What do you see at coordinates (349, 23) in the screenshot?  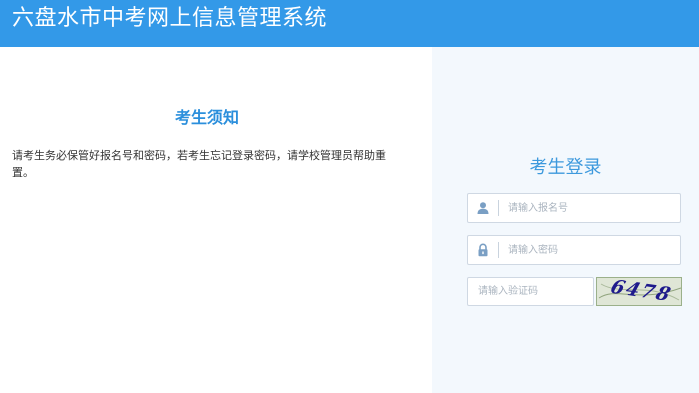 I see `app-header: 六盘水市中考网上信息管理系统` at bounding box center [349, 23].